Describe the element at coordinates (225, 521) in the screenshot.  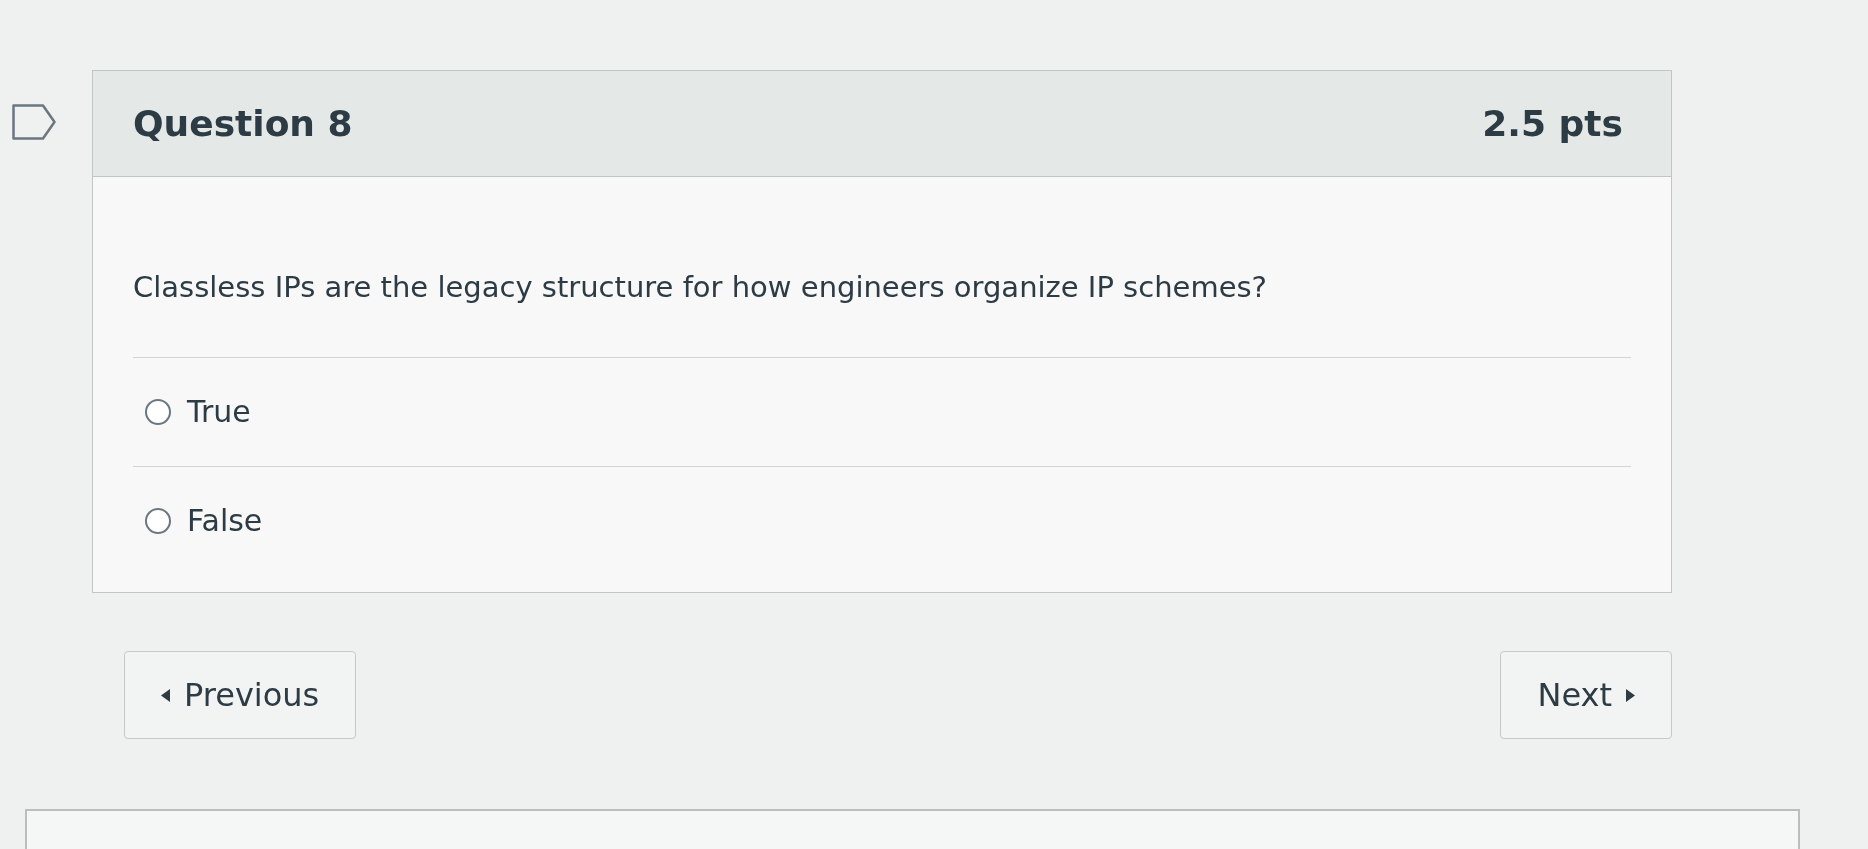
I see `answer-label: False` at that location.